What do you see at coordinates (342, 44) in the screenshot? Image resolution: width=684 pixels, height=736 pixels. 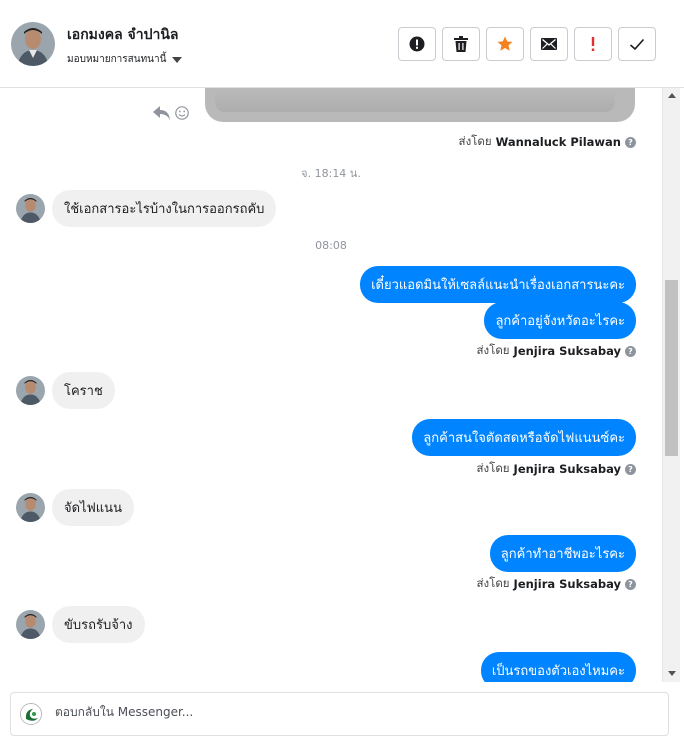 I see `conversation-header: เอกมงคล จำปานิล มอบหมายการสนทนานี้` at bounding box center [342, 44].